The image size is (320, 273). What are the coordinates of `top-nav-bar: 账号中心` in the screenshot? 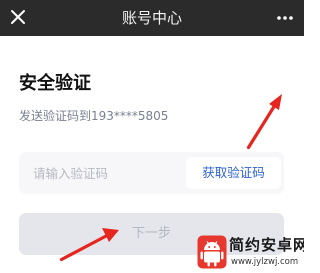 It's located at (152, 18).